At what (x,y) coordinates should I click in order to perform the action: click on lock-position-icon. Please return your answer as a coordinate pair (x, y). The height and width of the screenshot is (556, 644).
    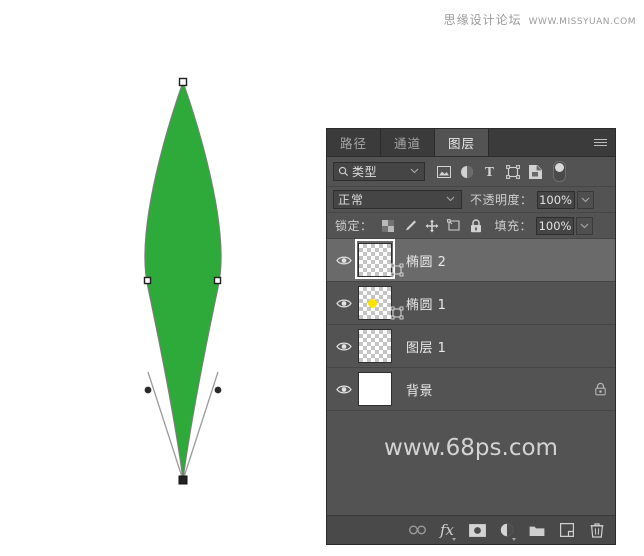
    Looking at the image, I should click on (432, 226).